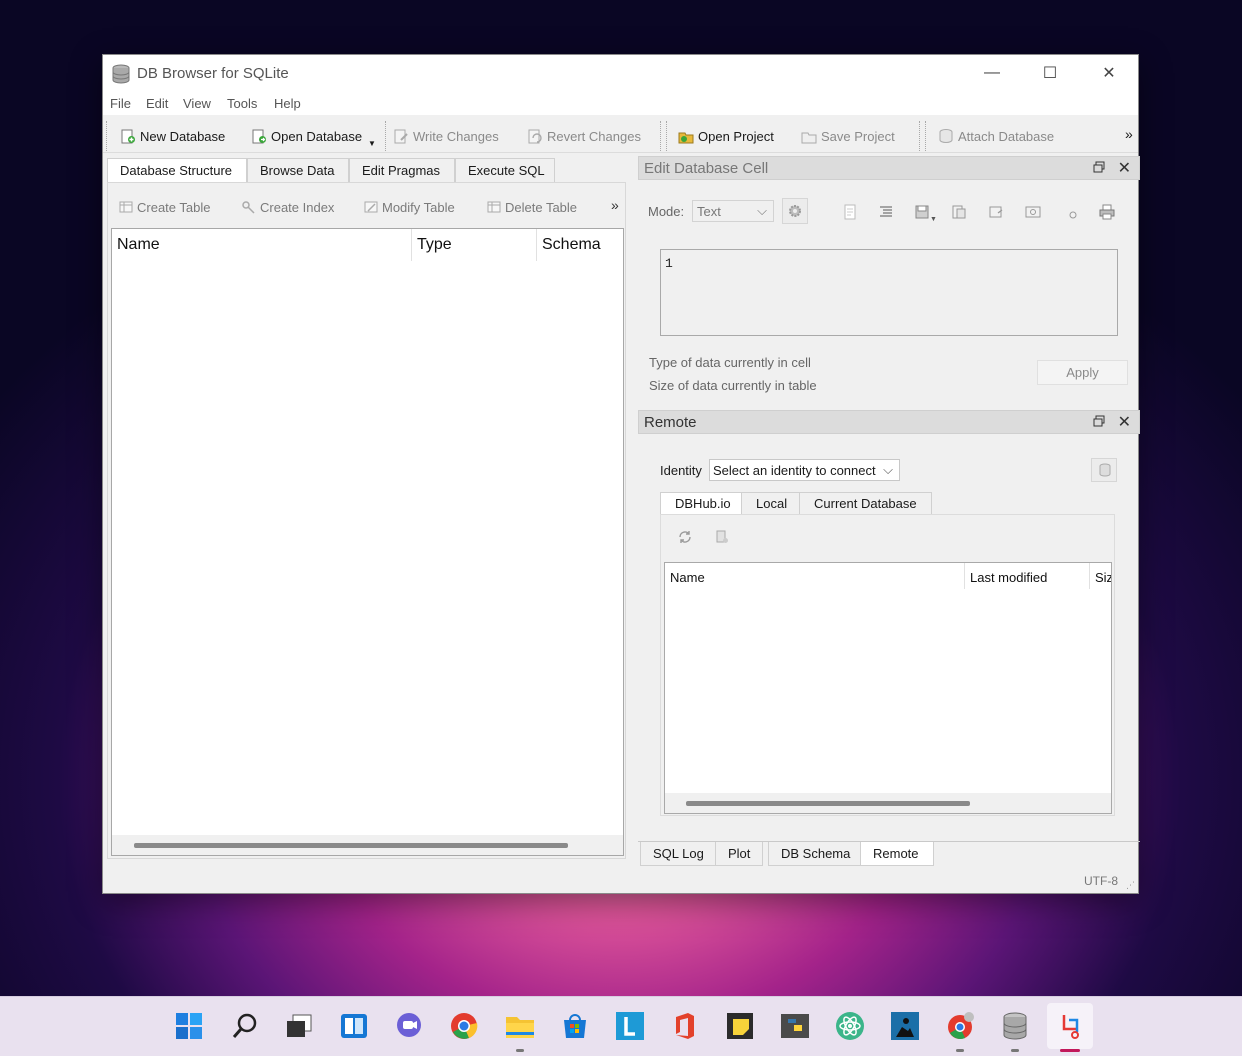 The image size is (1242, 1056). Describe the element at coordinates (121, 74) in the screenshot. I see `database-app-icon` at that location.